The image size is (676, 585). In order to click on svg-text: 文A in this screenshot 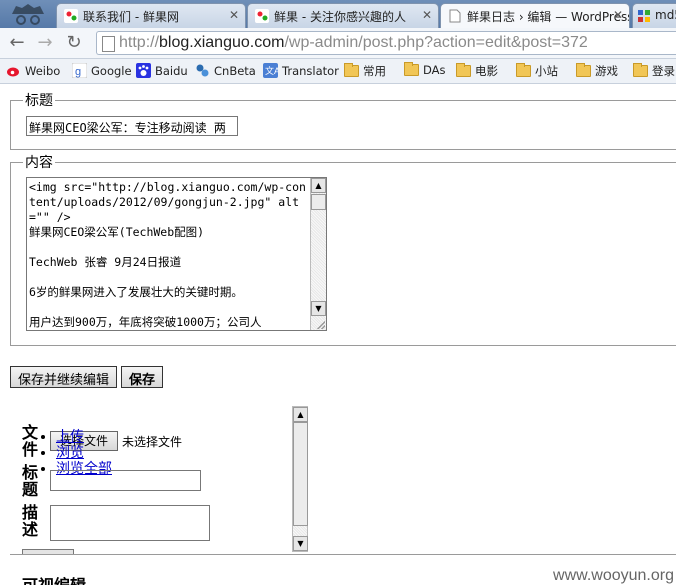, I will do `click(271, 70)`.